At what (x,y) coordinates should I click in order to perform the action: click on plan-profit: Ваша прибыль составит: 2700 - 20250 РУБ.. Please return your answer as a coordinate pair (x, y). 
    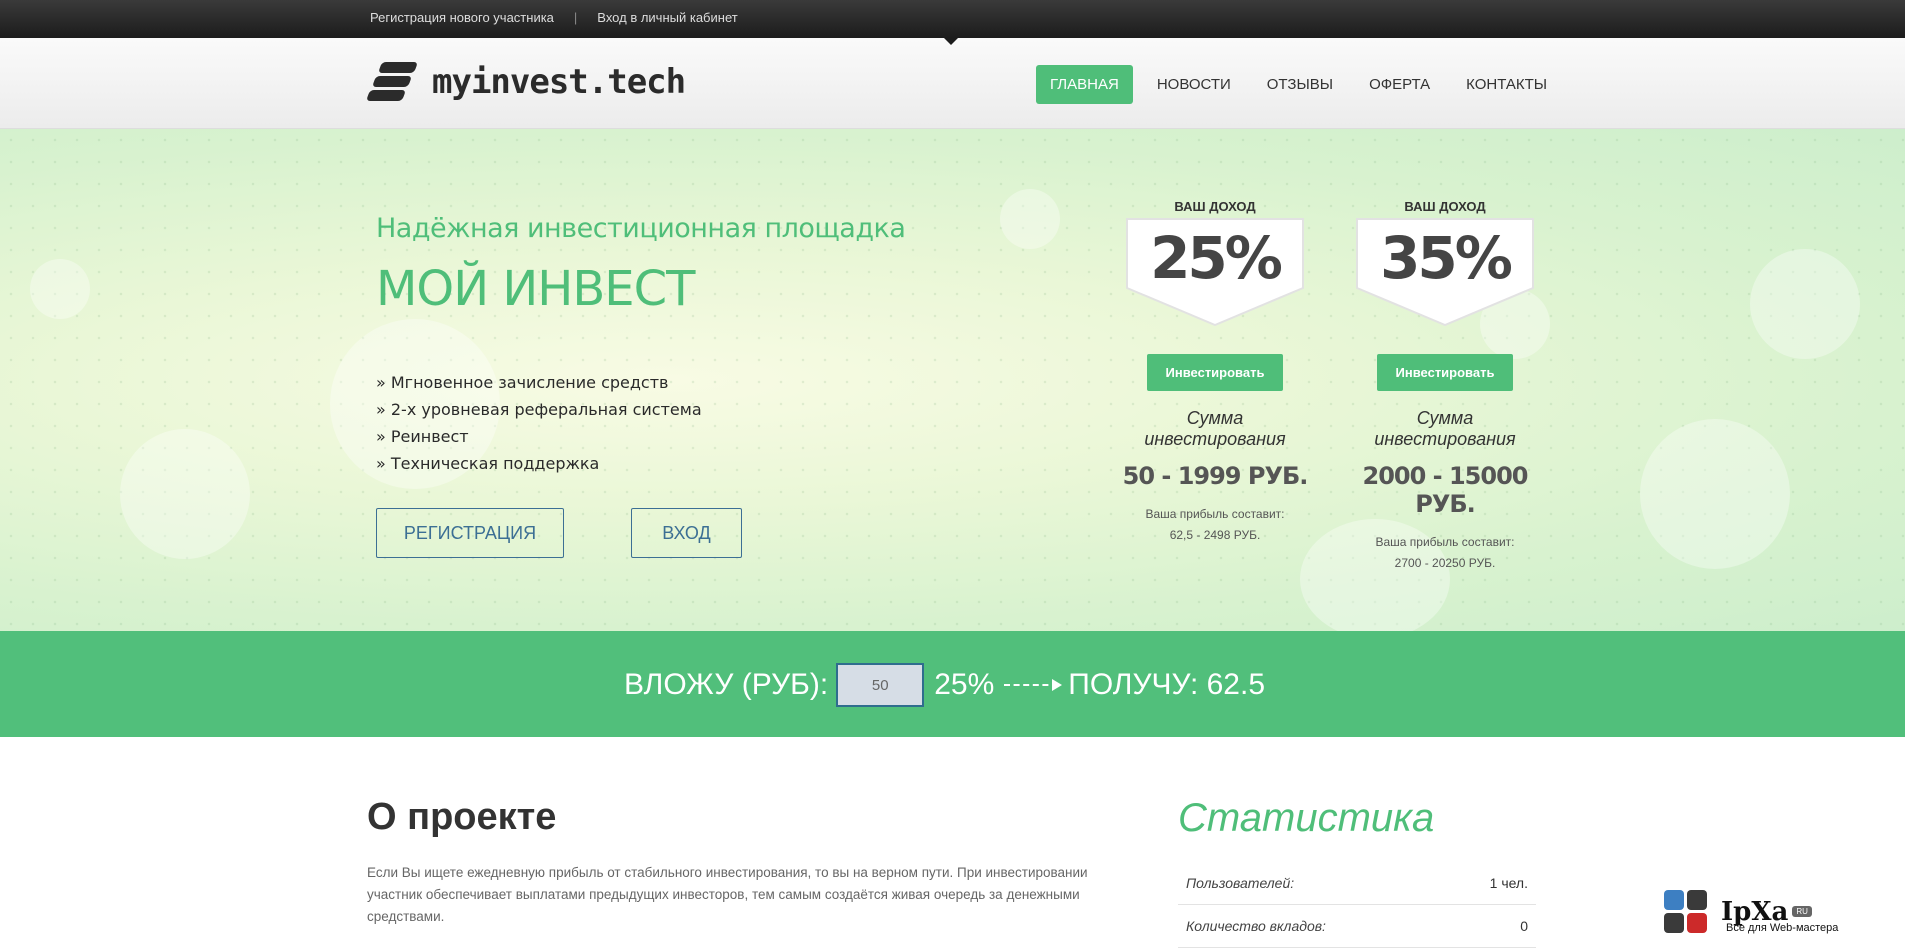
    Looking at the image, I should click on (1445, 553).